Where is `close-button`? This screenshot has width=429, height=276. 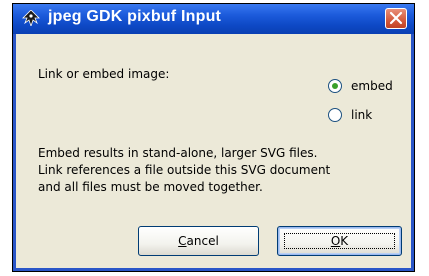
close-button is located at coordinates (396, 18).